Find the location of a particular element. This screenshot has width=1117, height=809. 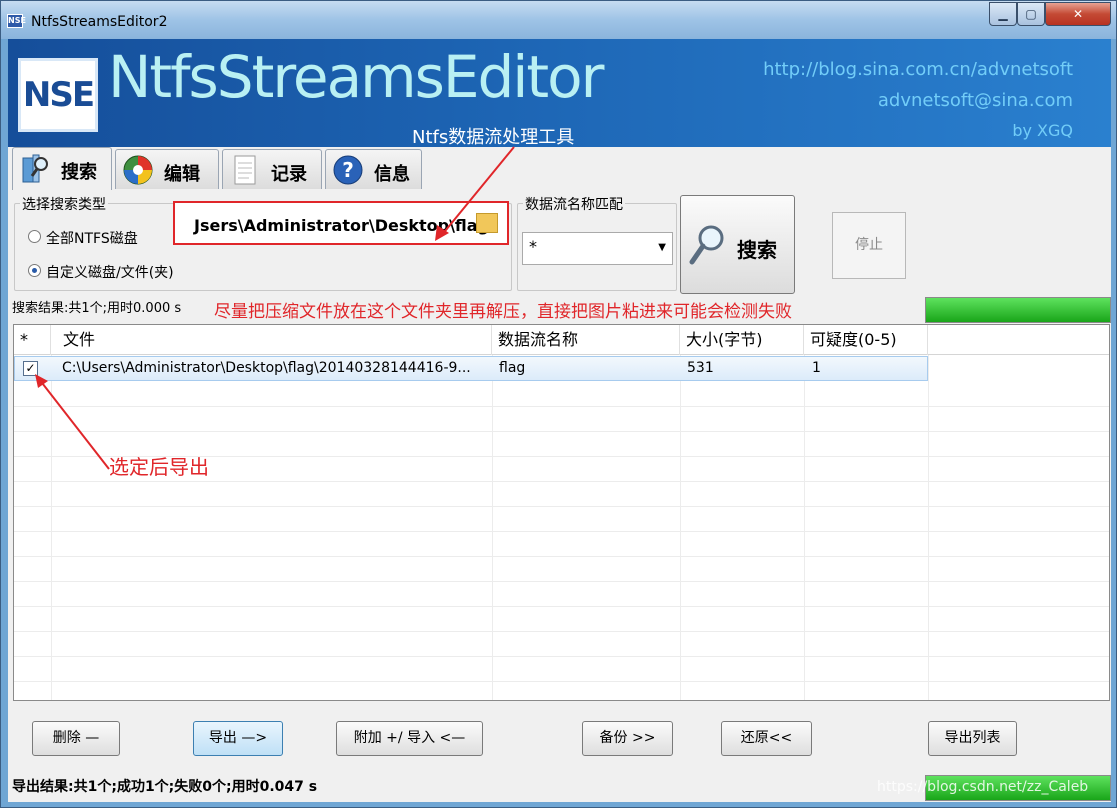

col-check: * is located at coordinates (32, 340).